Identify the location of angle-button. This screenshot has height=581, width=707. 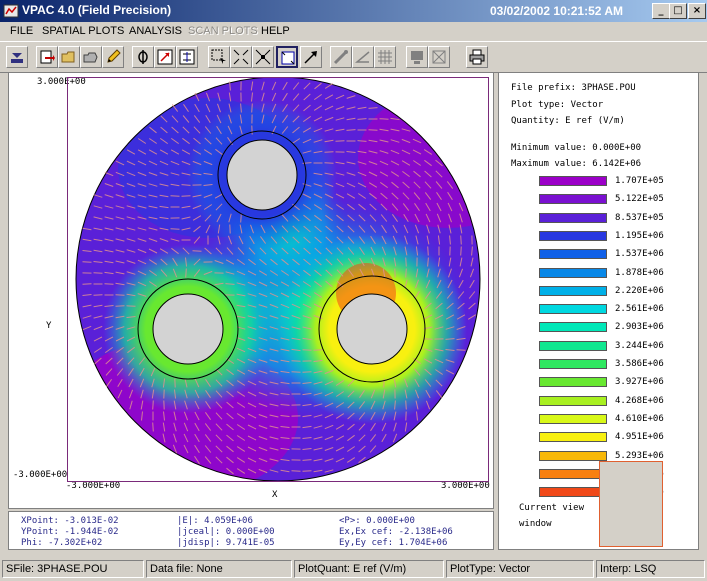
(363, 57).